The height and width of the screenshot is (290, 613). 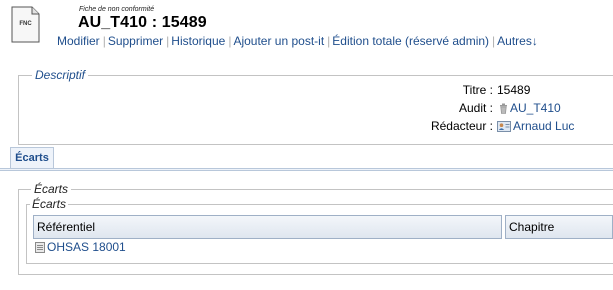 I want to click on tab-strip, so click(x=306, y=169).